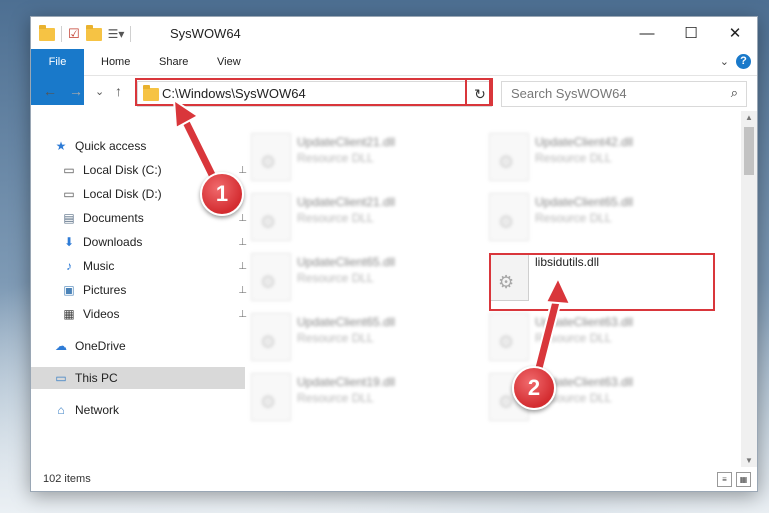 The image size is (769, 513). I want to click on help-icon: ?, so click(743, 61).